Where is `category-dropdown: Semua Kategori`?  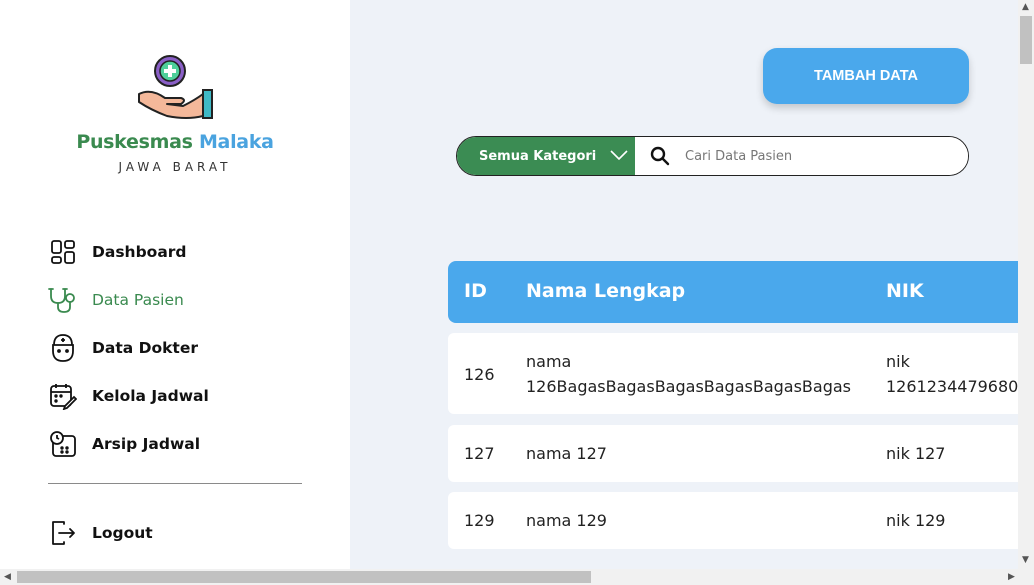 category-dropdown: Semua Kategori is located at coordinates (546, 156).